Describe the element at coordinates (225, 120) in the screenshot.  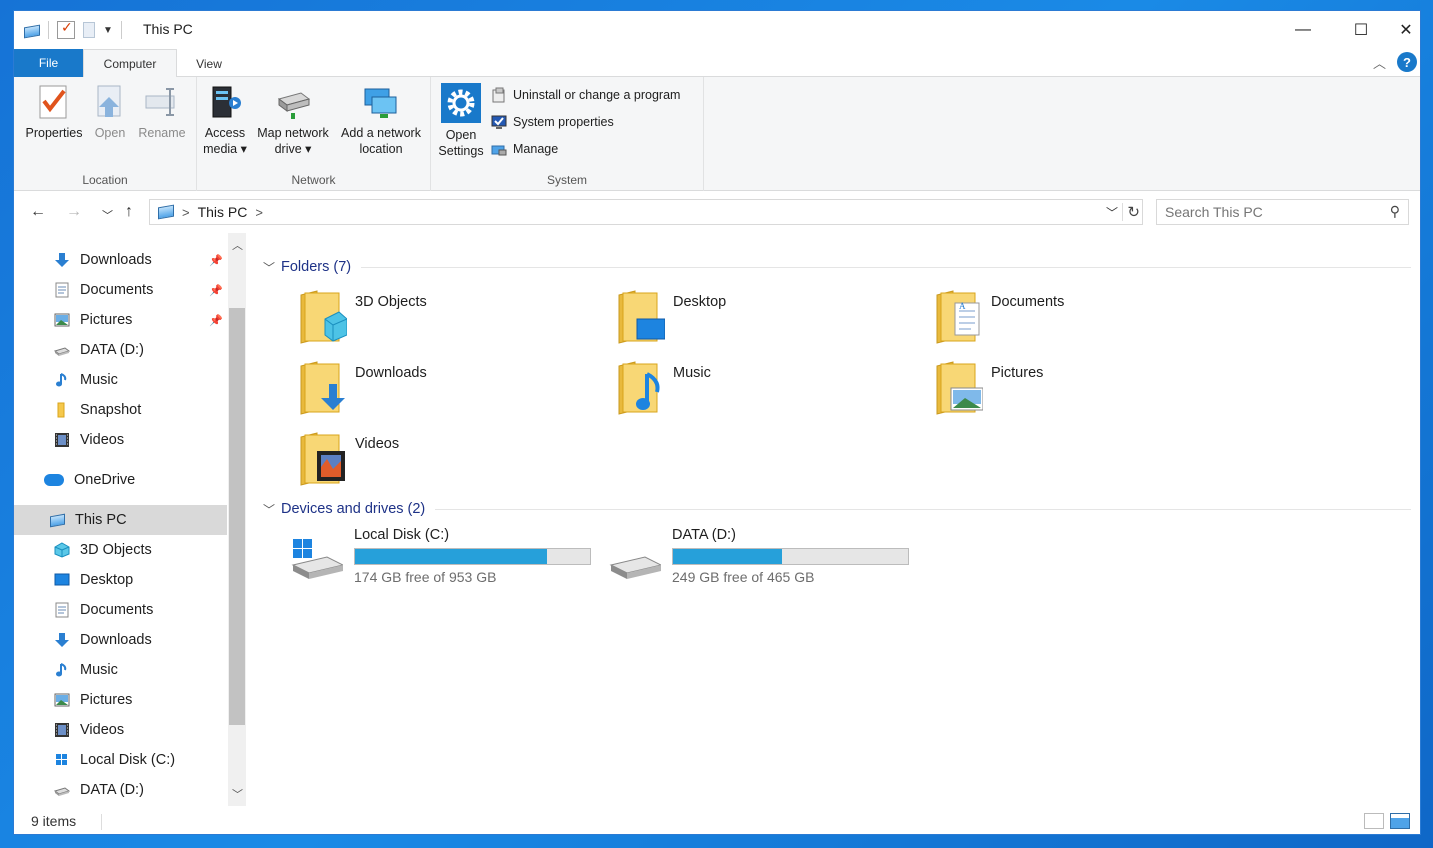
I see `access-media-button: Access media ▾` at that location.